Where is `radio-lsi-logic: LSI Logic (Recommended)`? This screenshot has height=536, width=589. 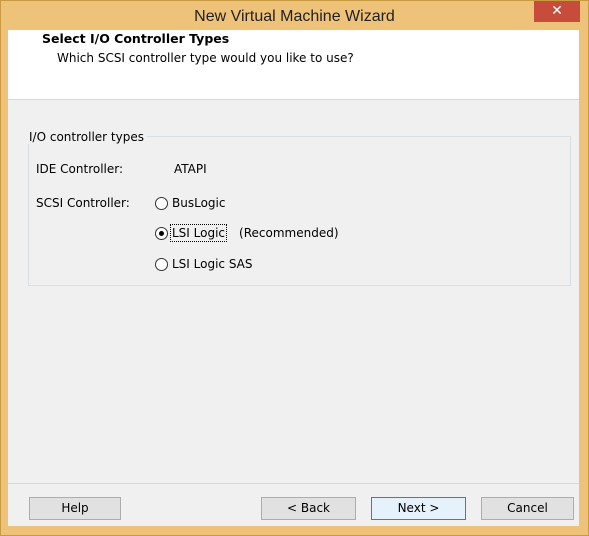 radio-lsi-logic: LSI Logic (Recommended) is located at coordinates (247, 233).